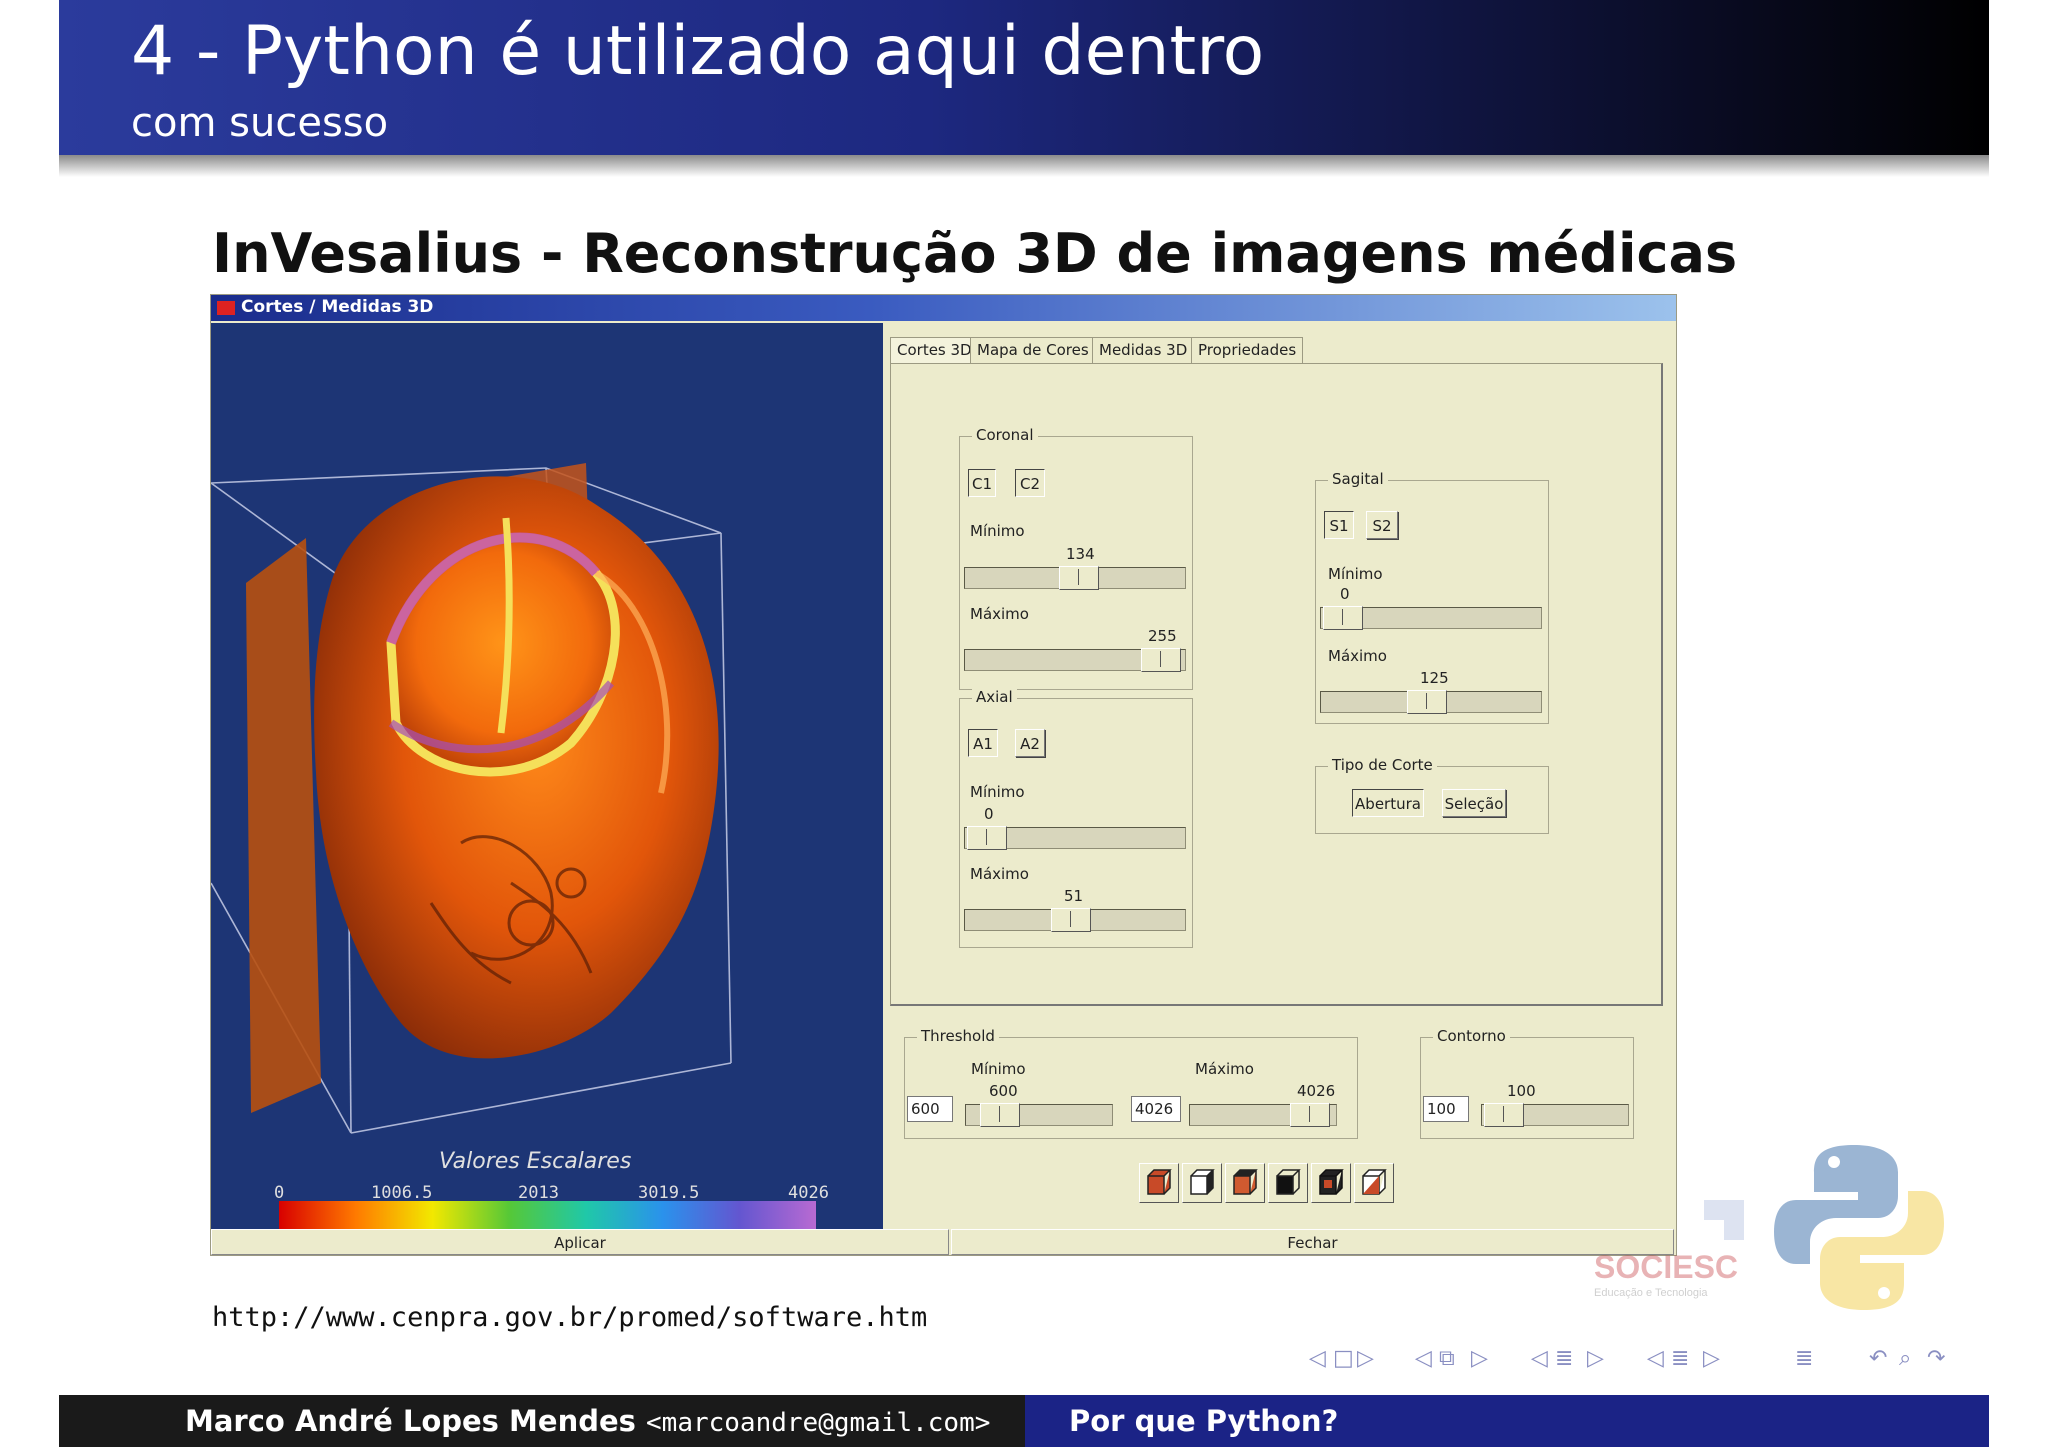  I want to click on coronal-label: Coronal, so click(1005, 435).